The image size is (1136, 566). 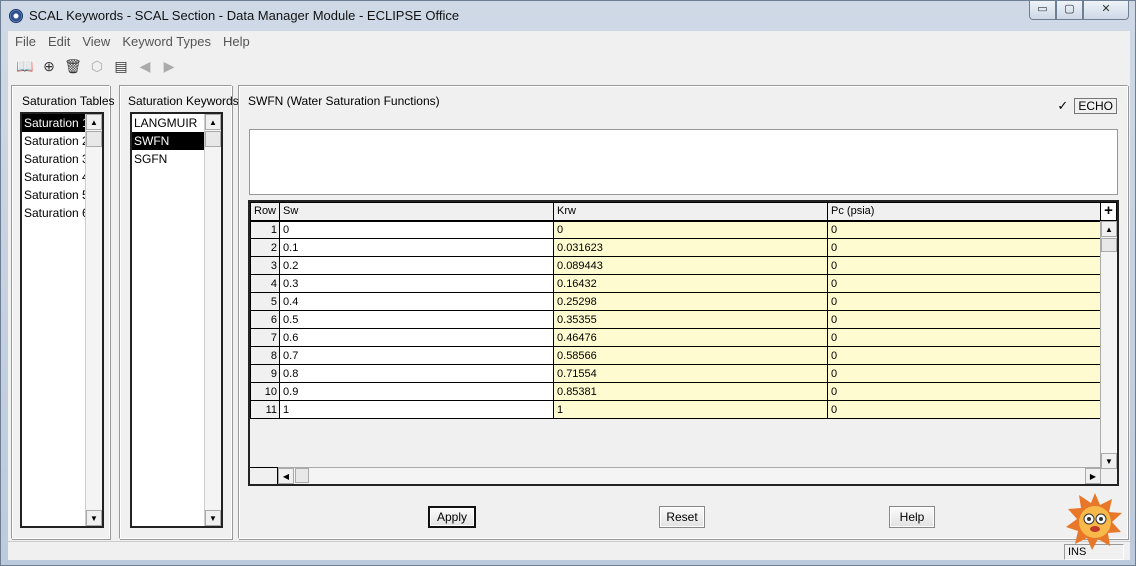 What do you see at coordinates (265, 409) in the screenshot?
I see `row-number-cell: 11` at bounding box center [265, 409].